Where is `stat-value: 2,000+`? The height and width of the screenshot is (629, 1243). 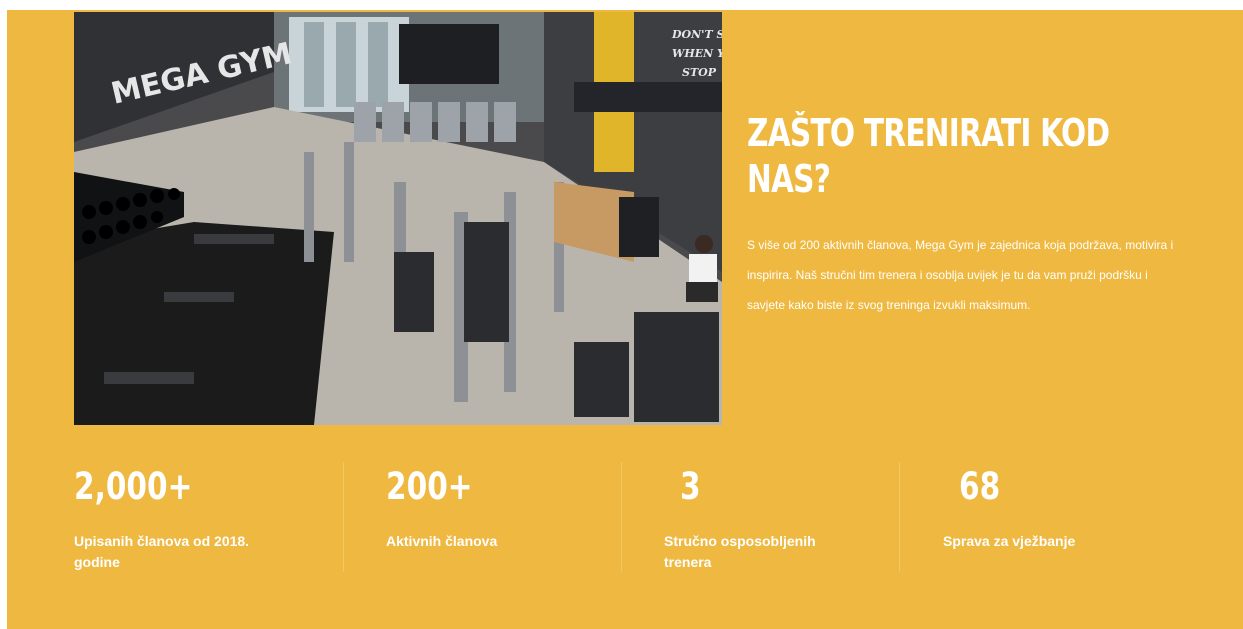 stat-value: 2,000+ is located at coordinates (133, 486).